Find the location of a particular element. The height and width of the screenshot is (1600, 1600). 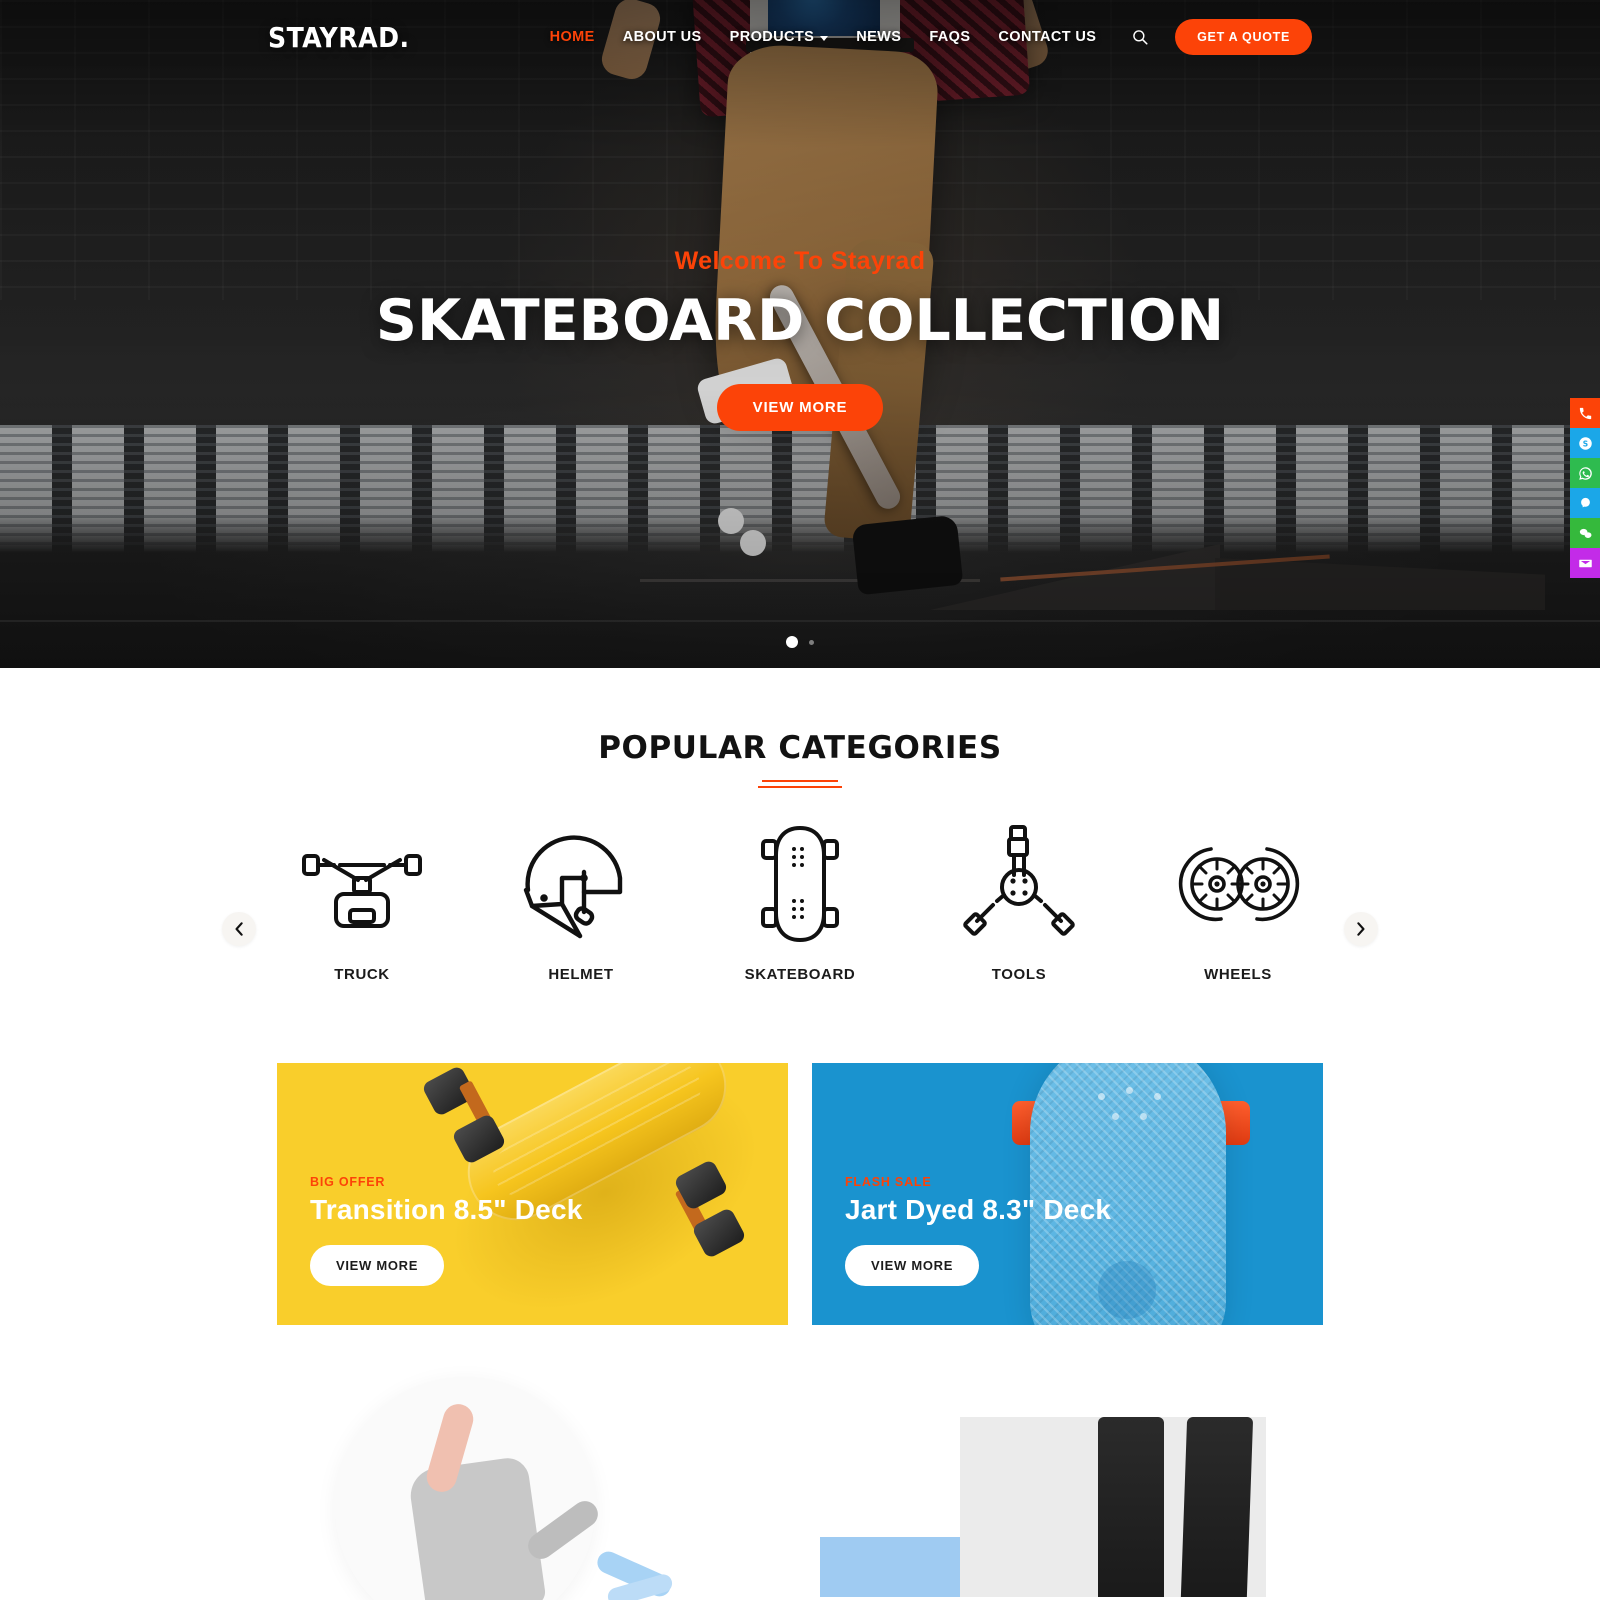

promo-card-flash-sale: FLASH SALE Jart Dyed 8.3" Deck VIEW MORE is located at coordinates (1067, 1194).